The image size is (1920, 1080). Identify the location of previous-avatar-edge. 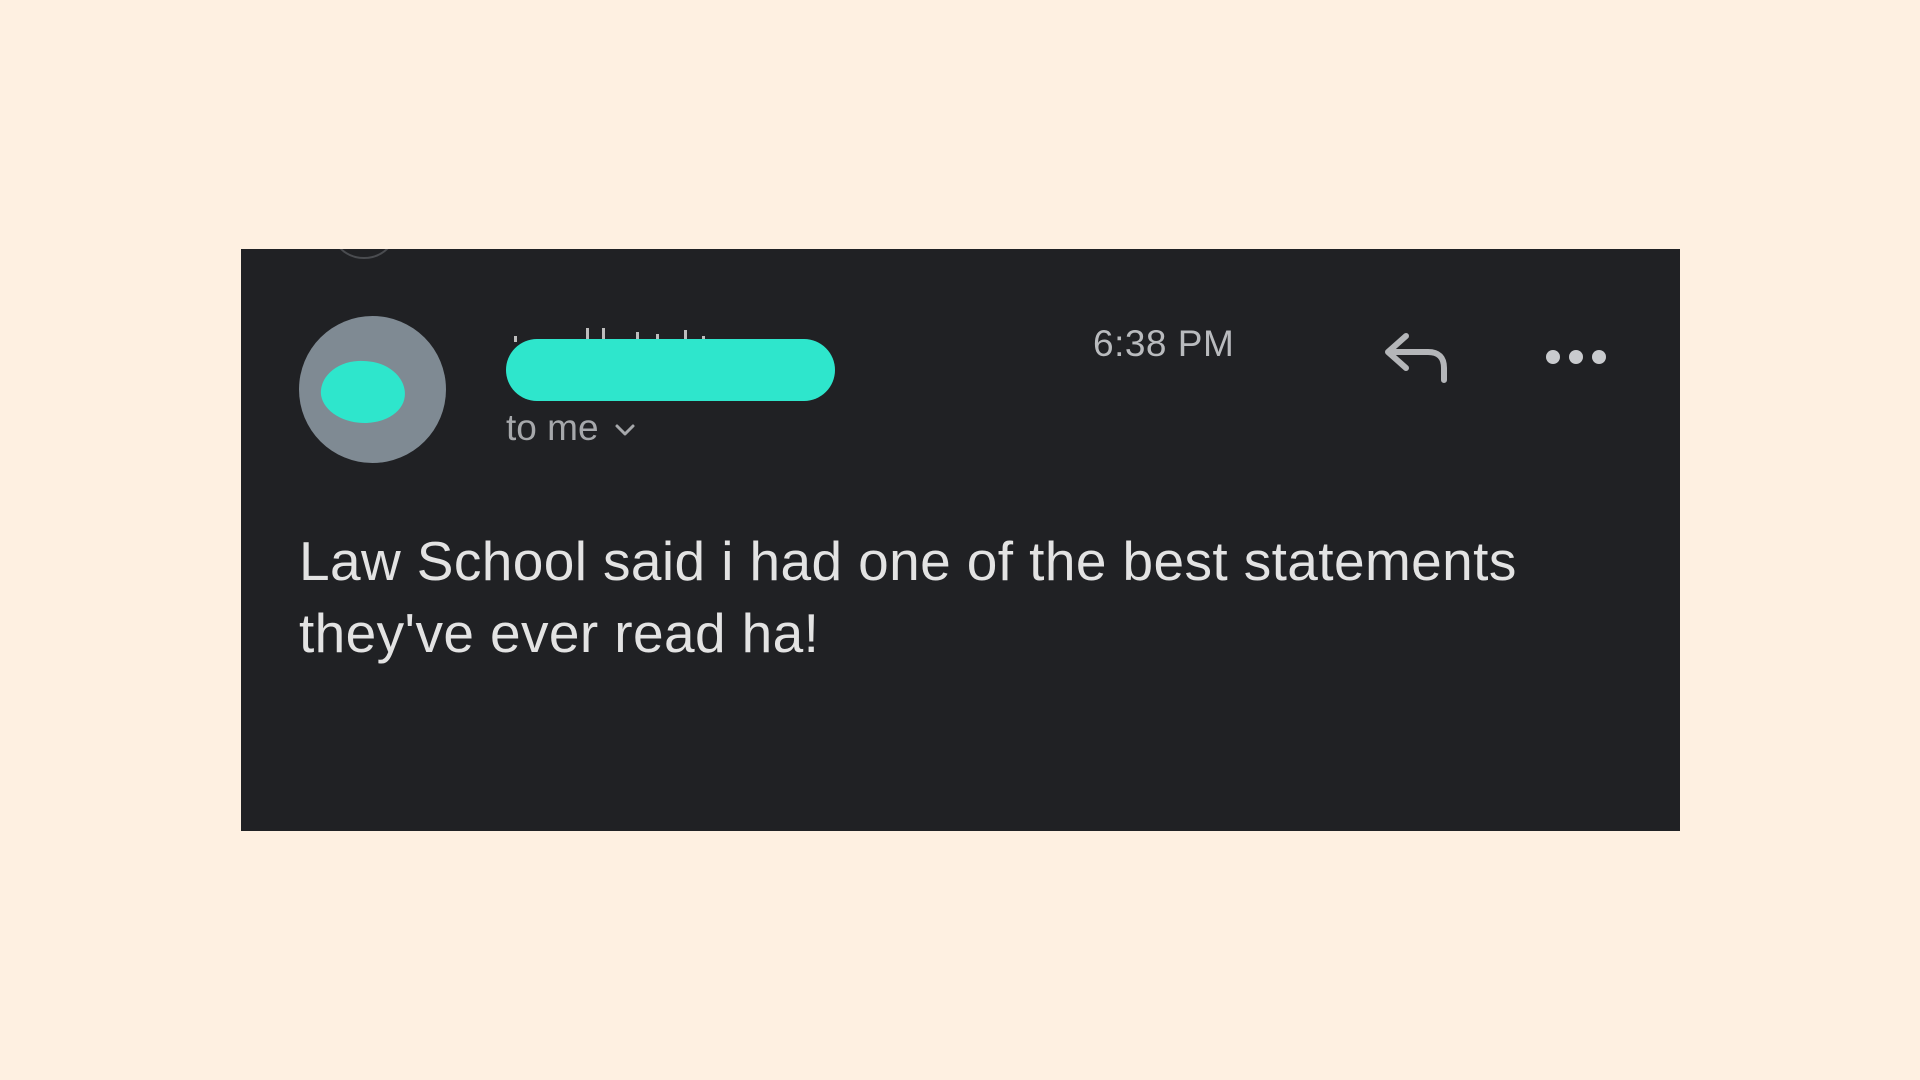
(364, 254).